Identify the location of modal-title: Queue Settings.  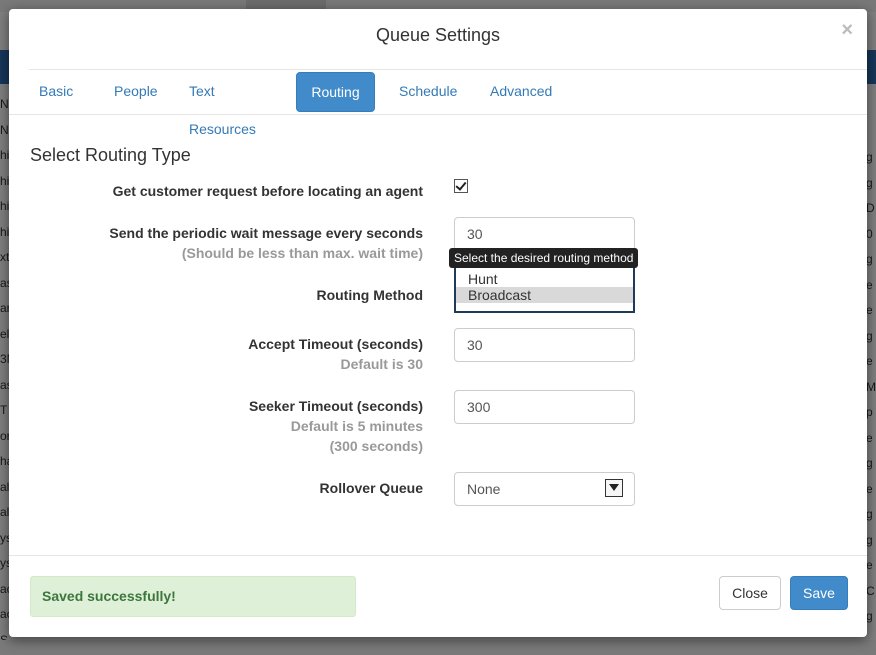
(438, 35).